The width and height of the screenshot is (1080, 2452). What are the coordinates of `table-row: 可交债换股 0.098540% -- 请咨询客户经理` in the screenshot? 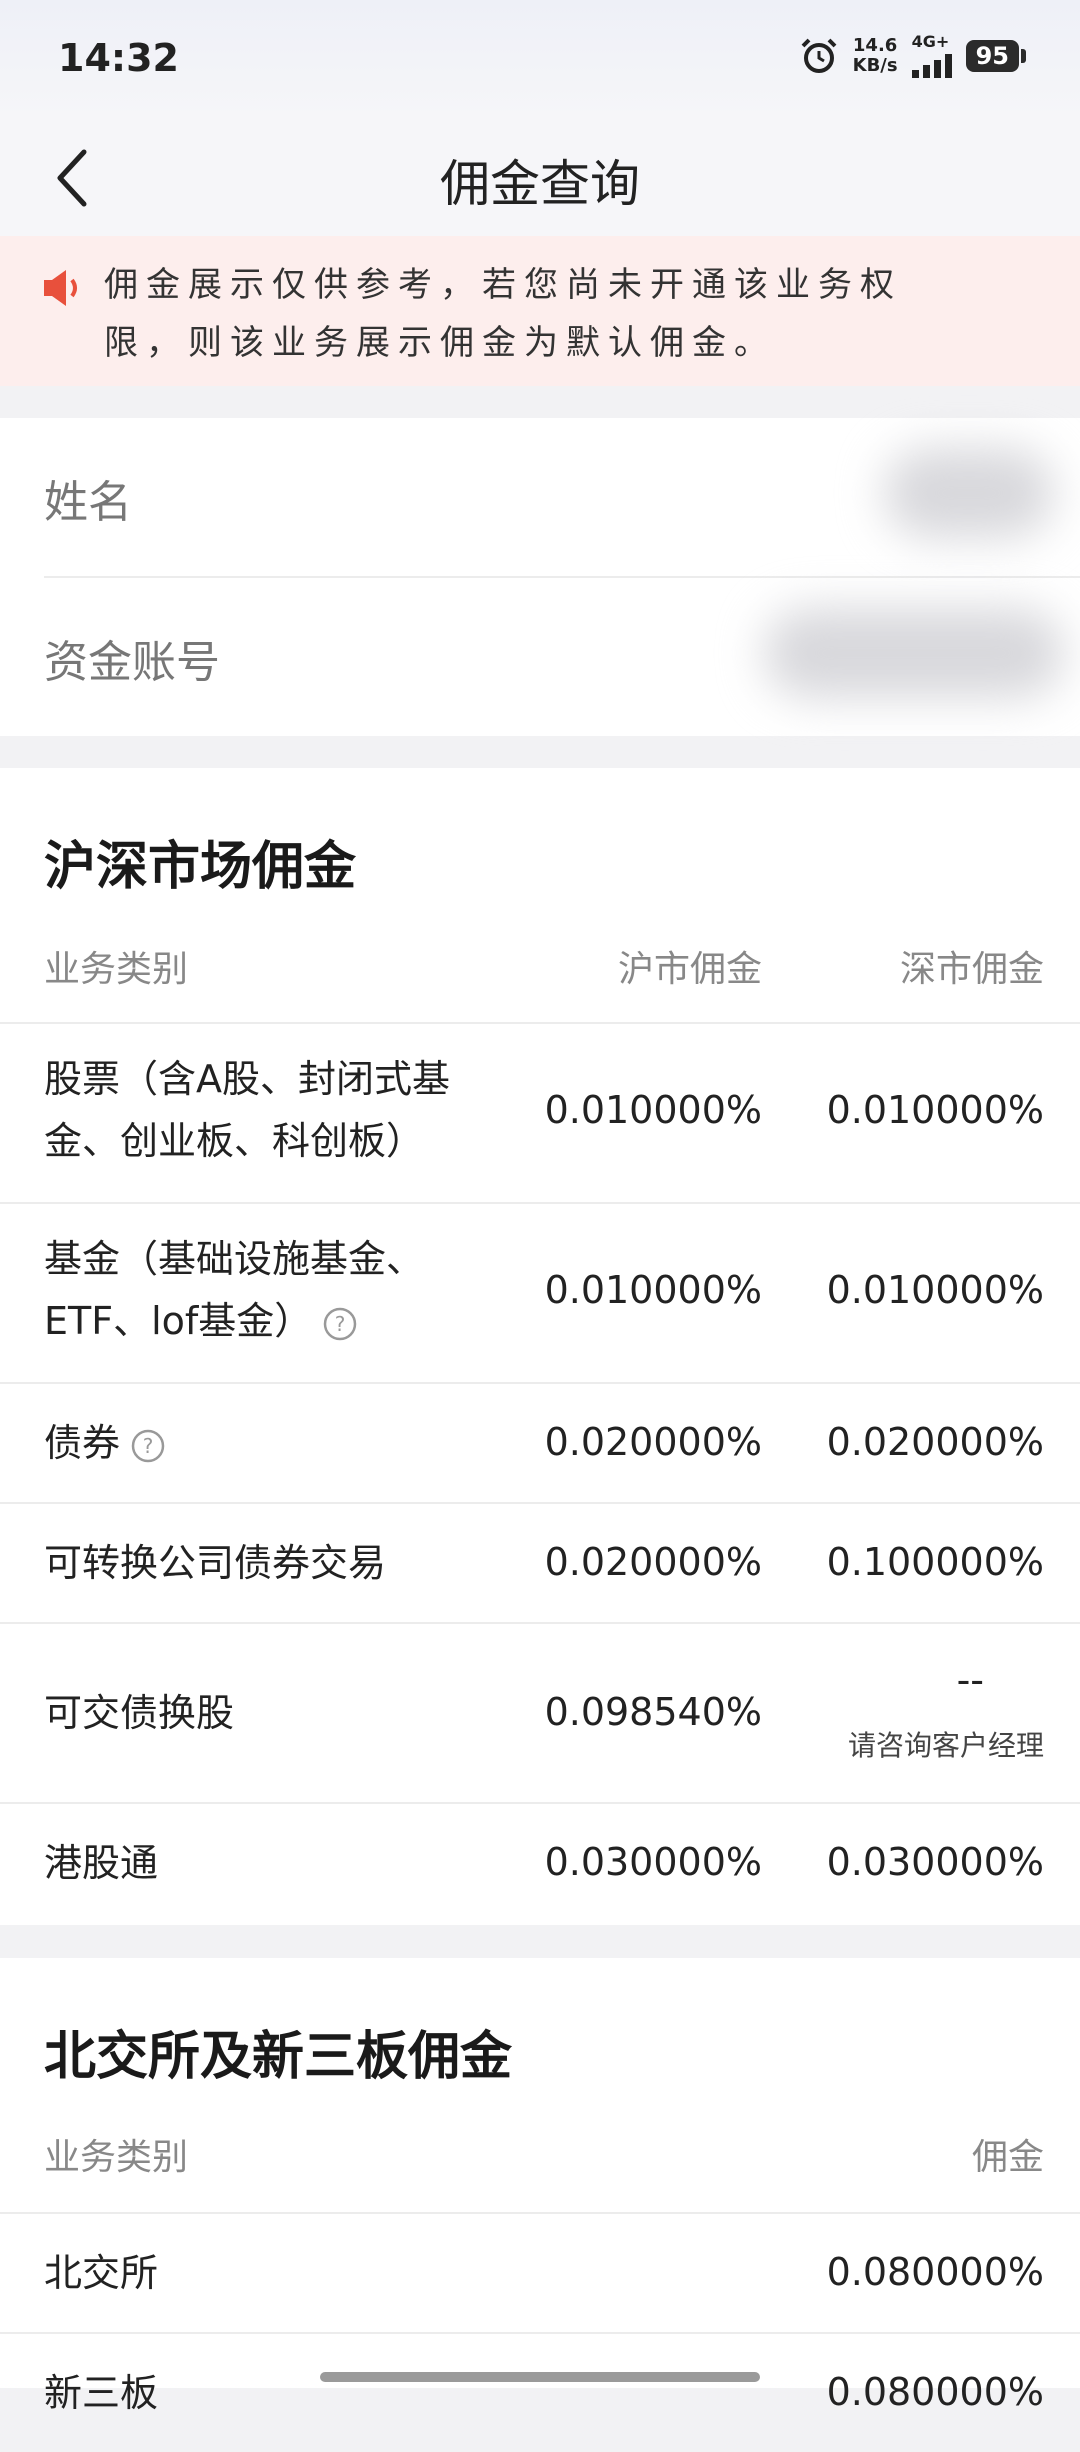 It's located at (540, 1712).